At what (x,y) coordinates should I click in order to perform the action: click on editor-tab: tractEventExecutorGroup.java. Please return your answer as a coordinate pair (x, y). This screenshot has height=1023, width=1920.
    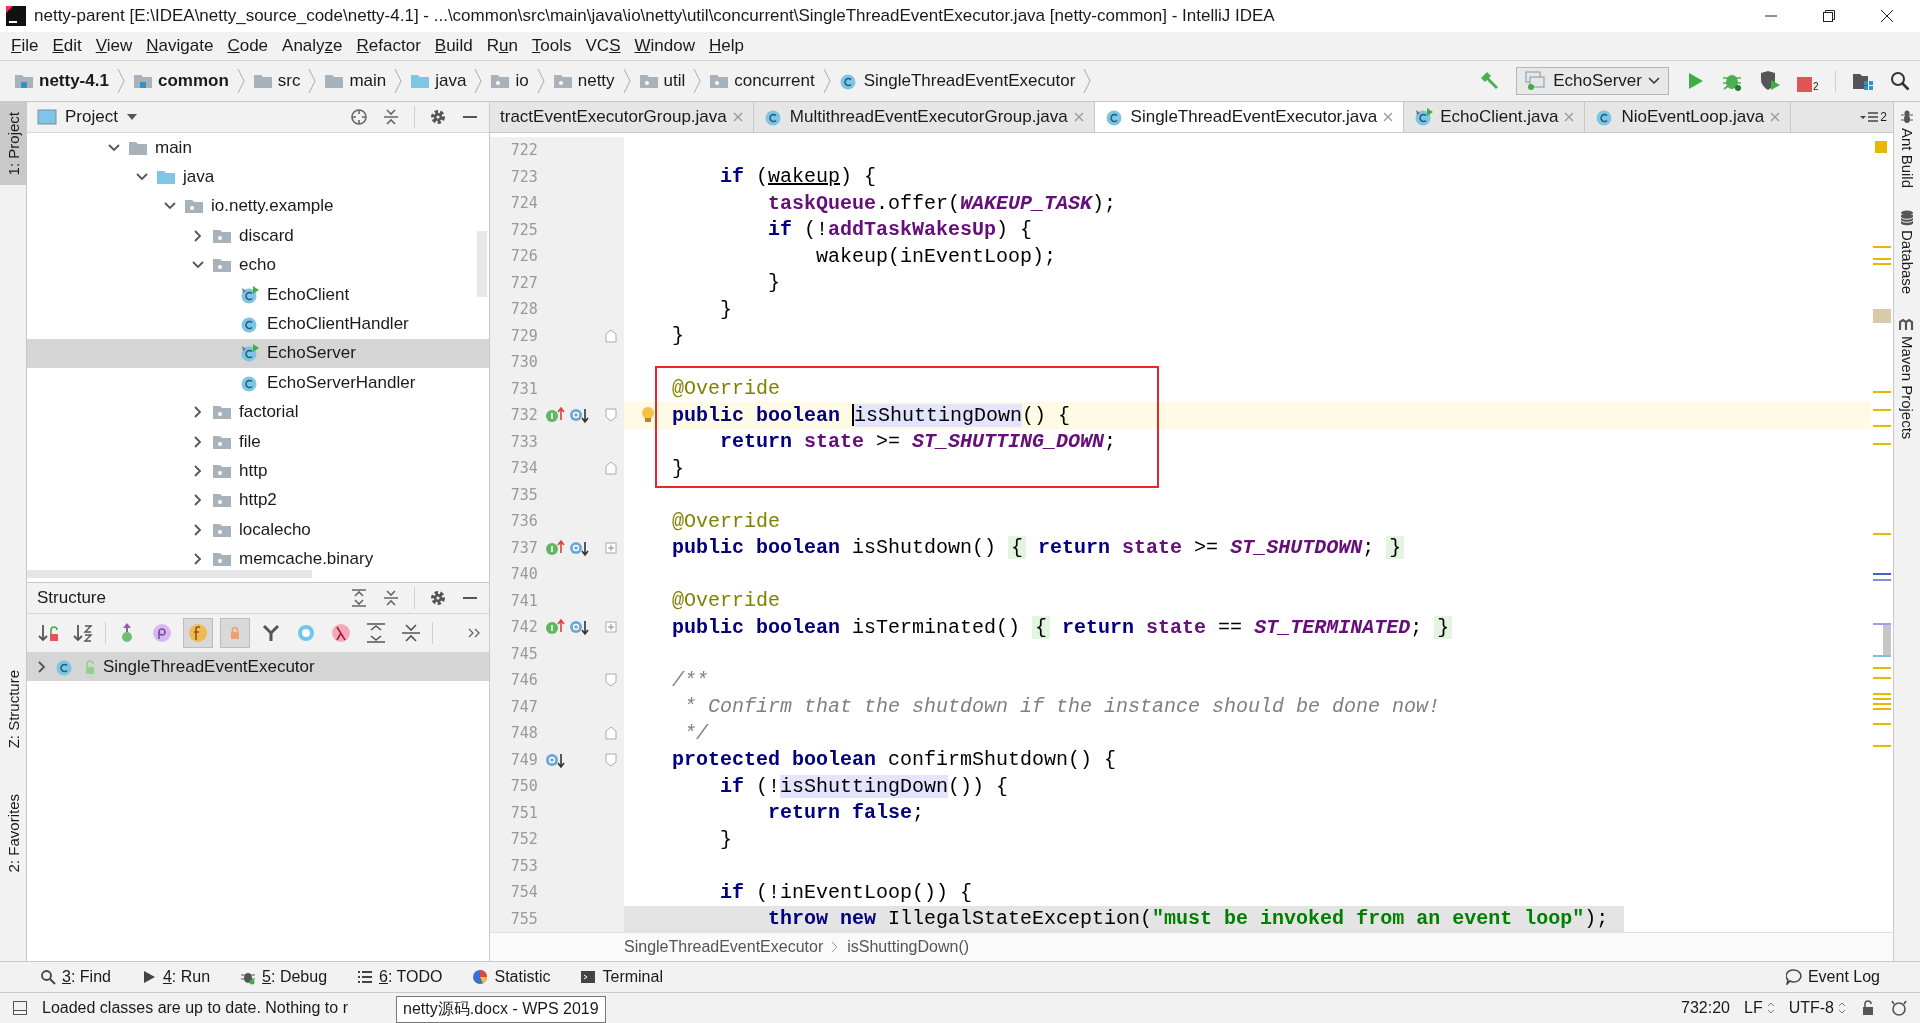
    Looking at the image, I should click on (622, 117).